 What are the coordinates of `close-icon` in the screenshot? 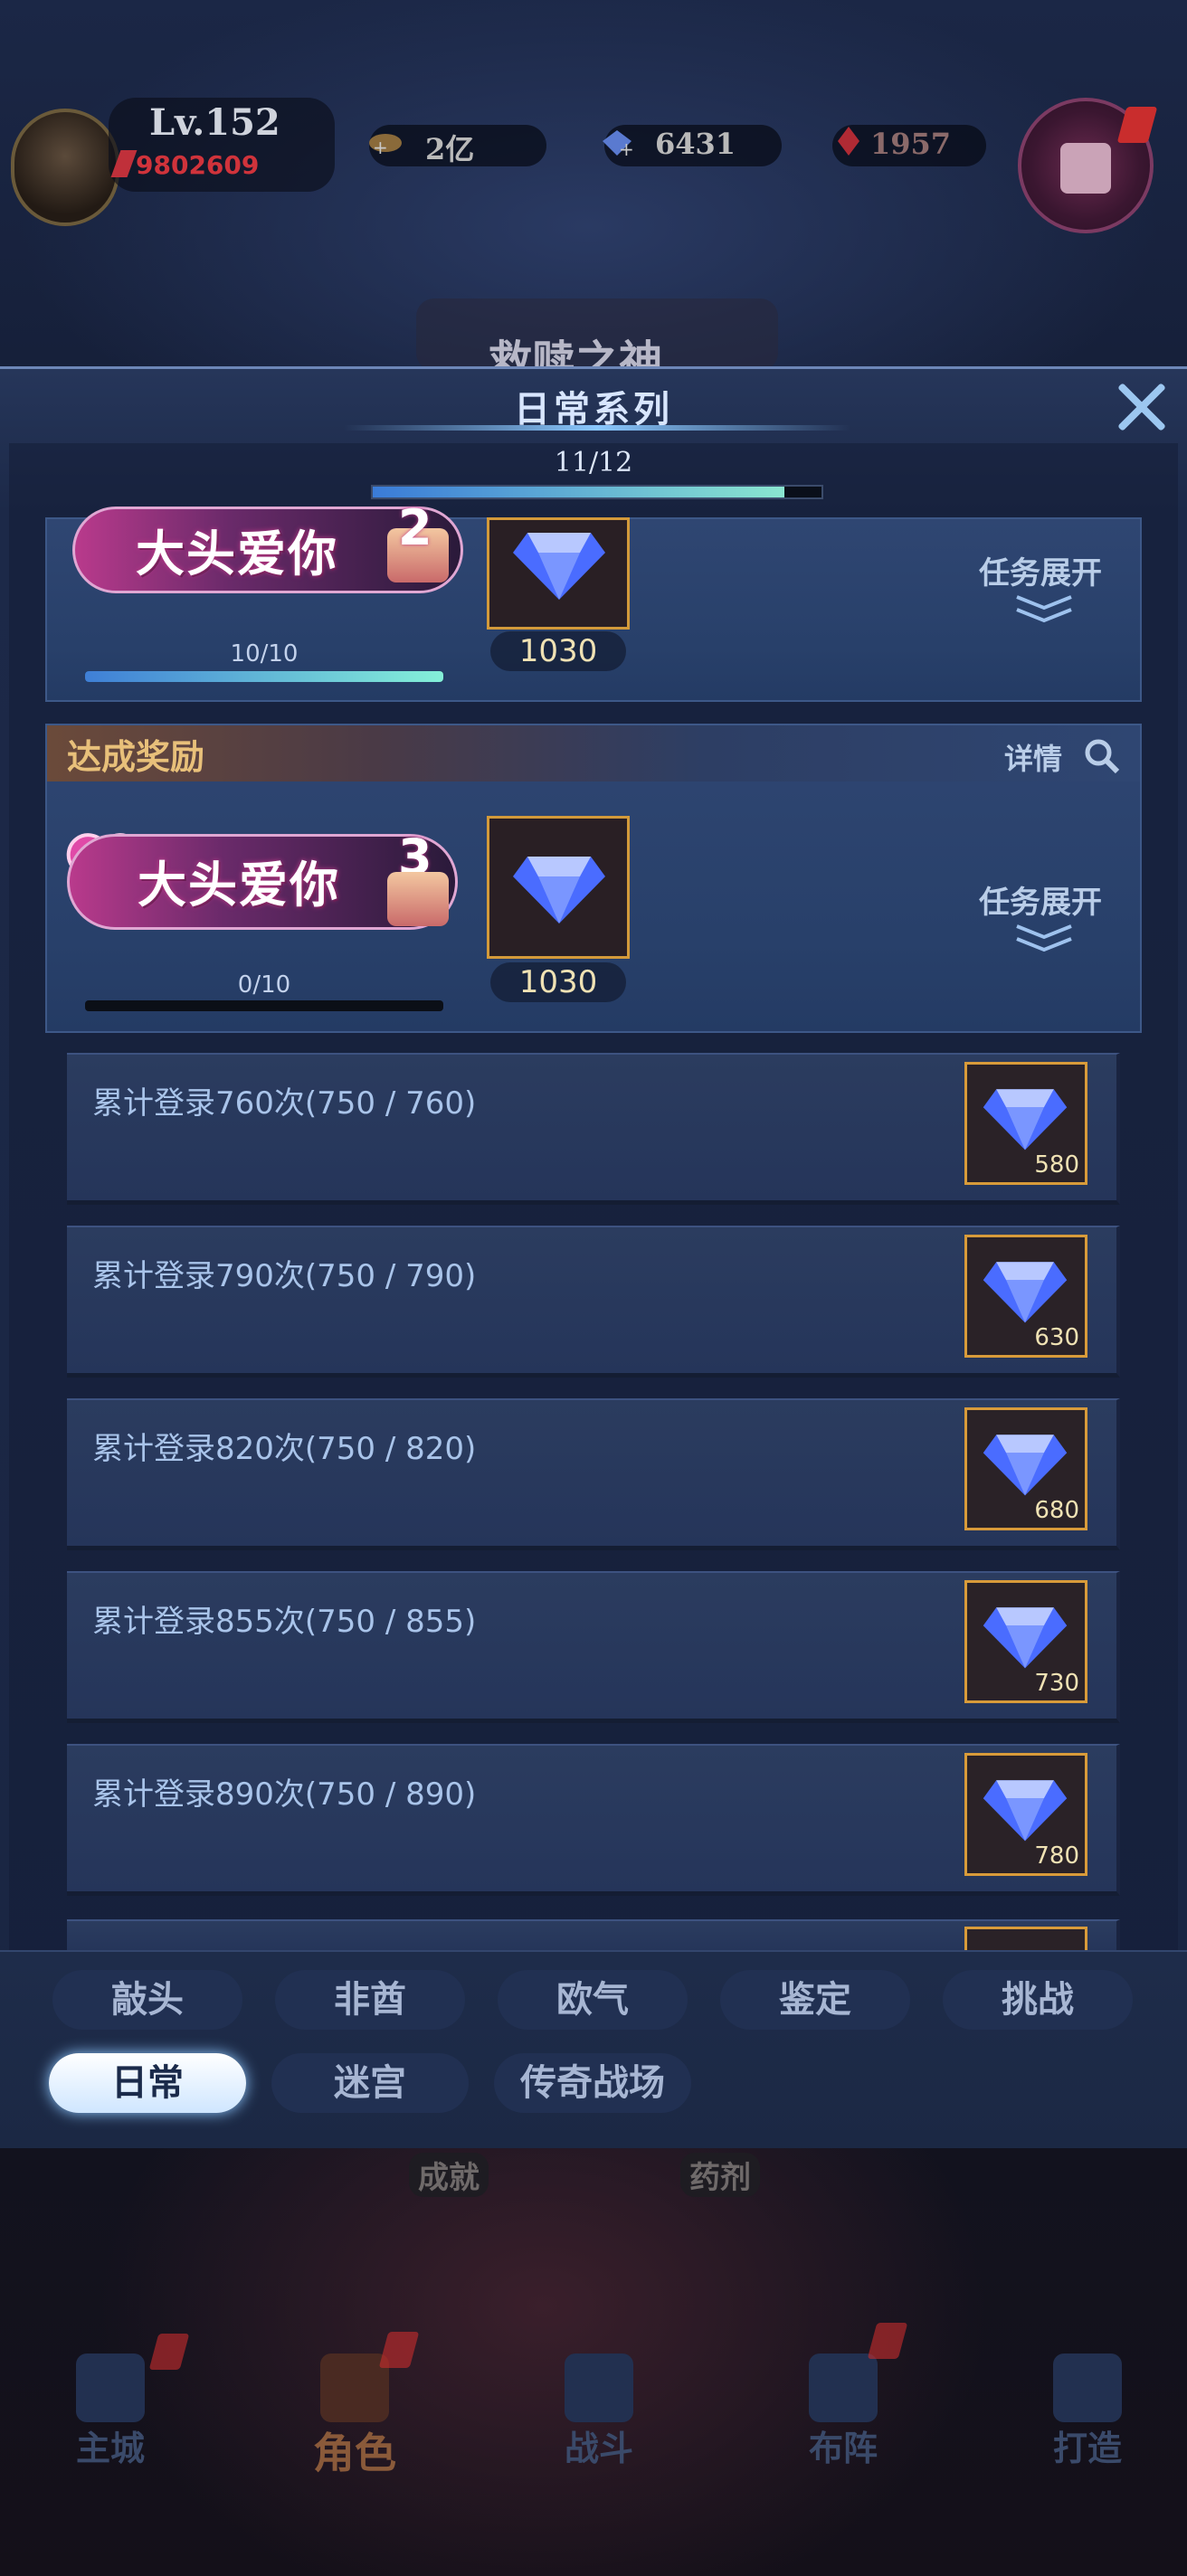 It's located at (1142, 407).